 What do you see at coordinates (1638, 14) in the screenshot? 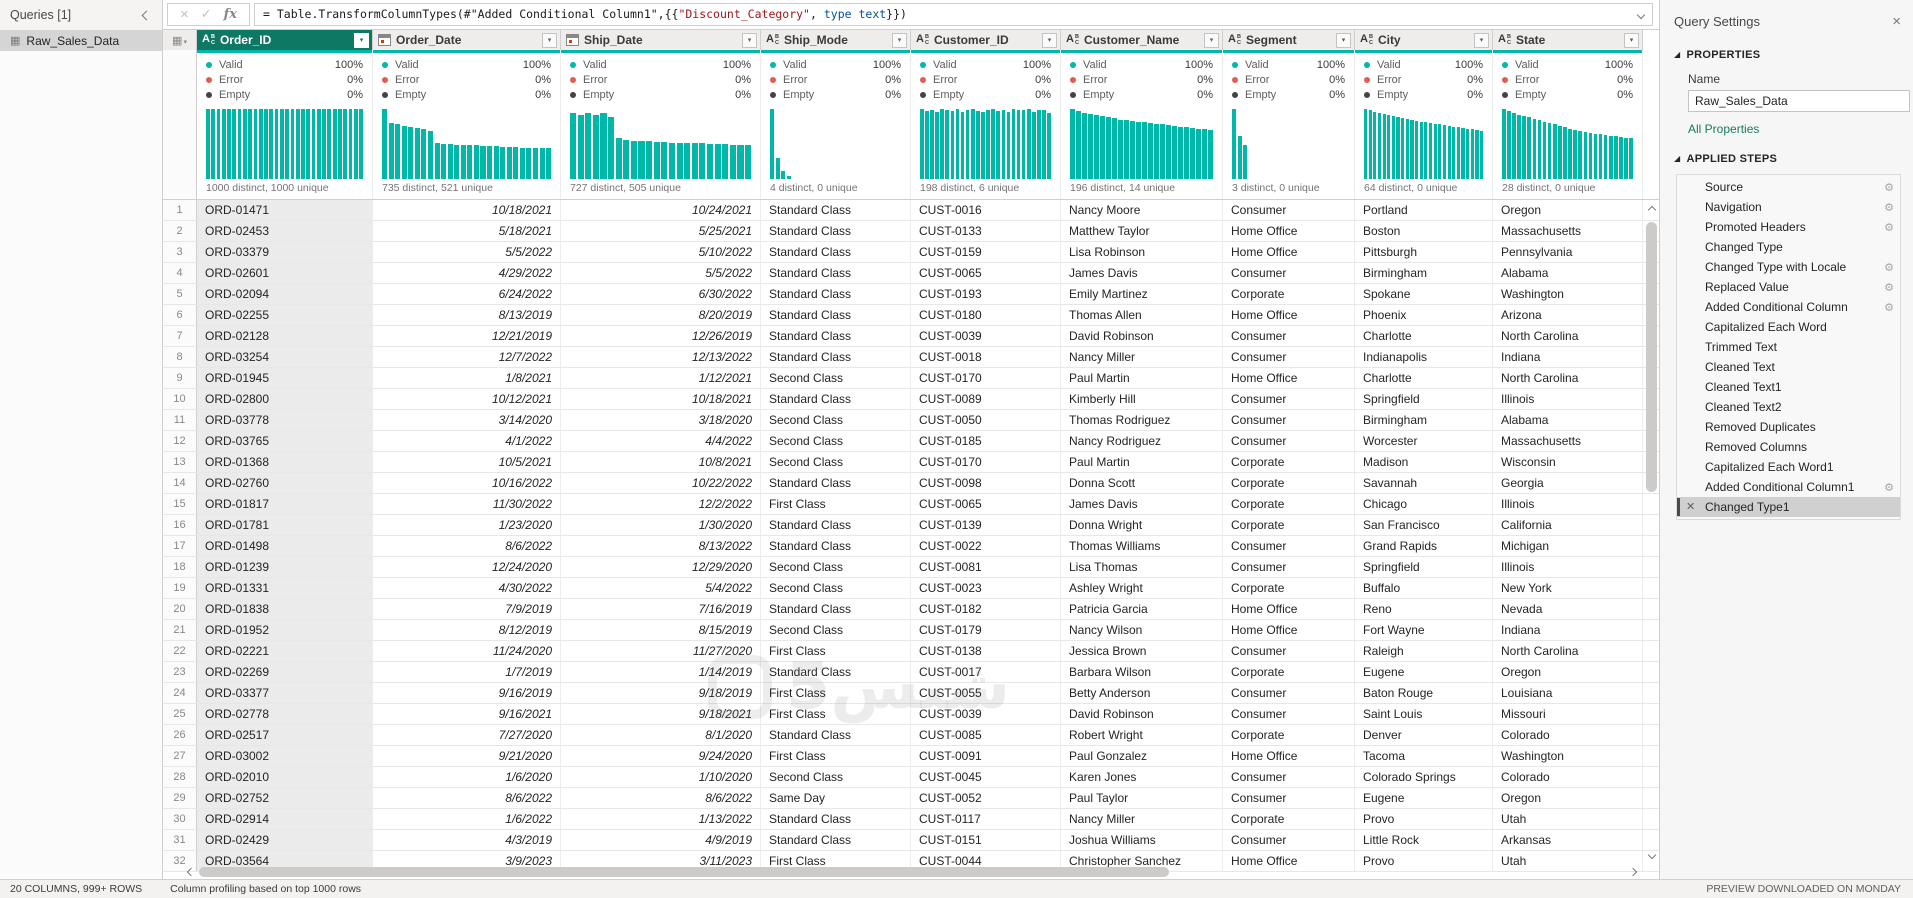
I see `formula-dropdown-icon` at bounding box center [1638, 14].